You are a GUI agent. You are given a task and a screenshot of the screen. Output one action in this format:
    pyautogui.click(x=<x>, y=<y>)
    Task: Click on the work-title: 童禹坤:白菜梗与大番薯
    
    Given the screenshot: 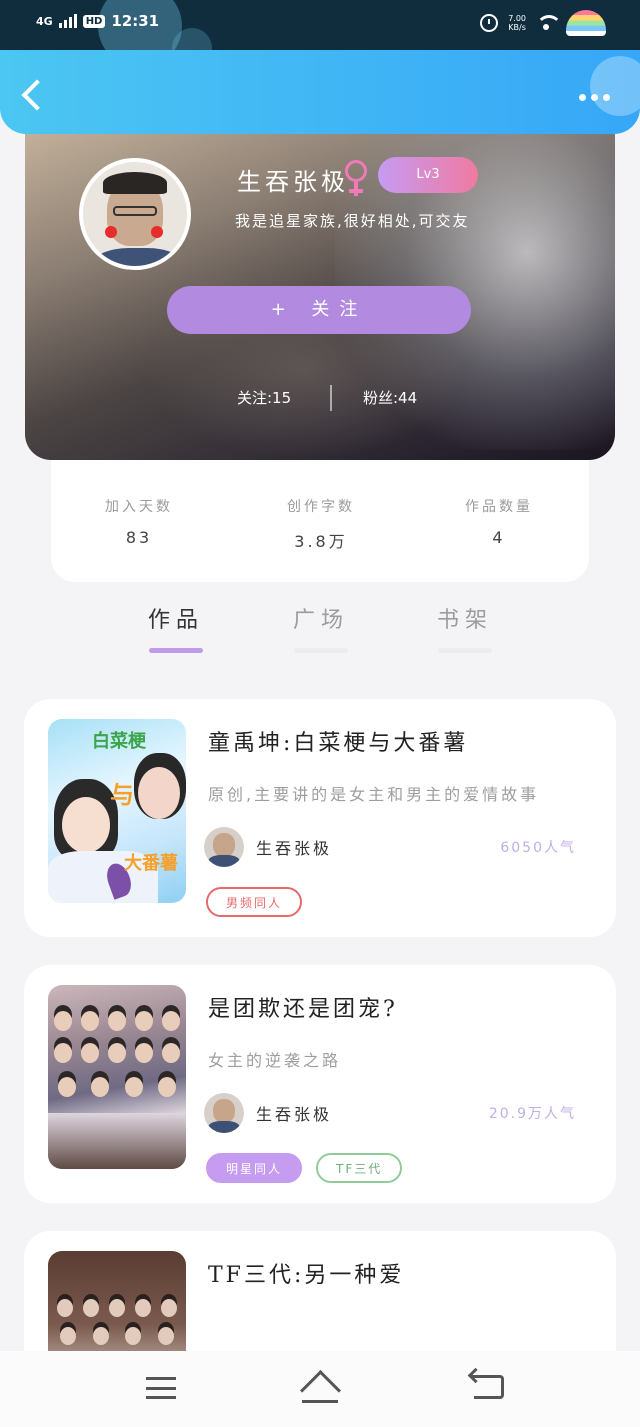 What is the action you would take?
    pyautogui.click(x=338, y=741)
    